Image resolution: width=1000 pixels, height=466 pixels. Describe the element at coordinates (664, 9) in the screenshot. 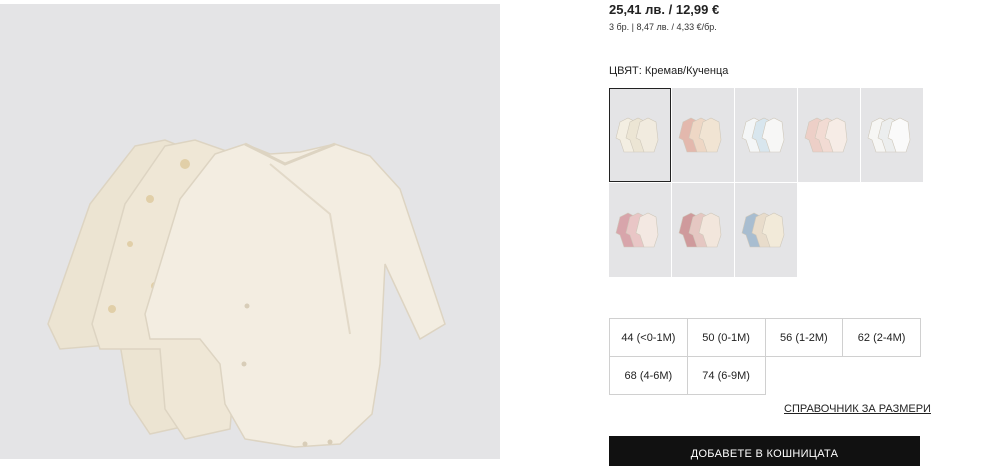

I see `product-price: 25,41 лв. / 12,99 €` at that location.